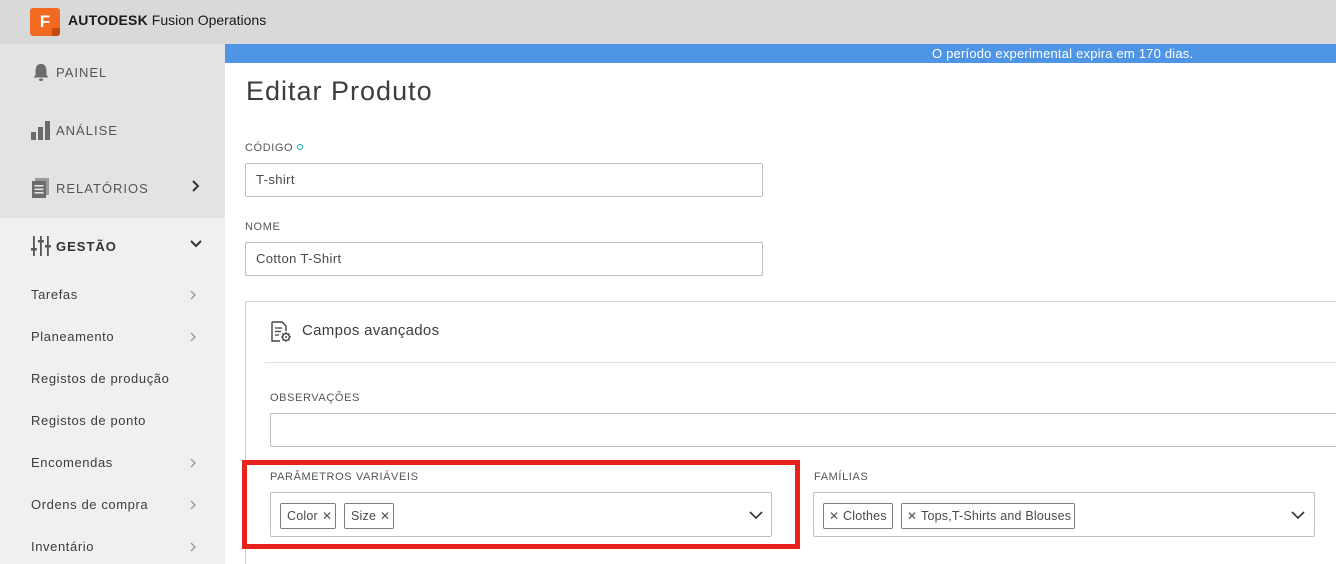 The image size is (1336, 564). What do you see at coordinates (112, 545) in the screenshot?
I see `sidebar-subitem-inventario: Inventário` at bounding box center [112, 545].